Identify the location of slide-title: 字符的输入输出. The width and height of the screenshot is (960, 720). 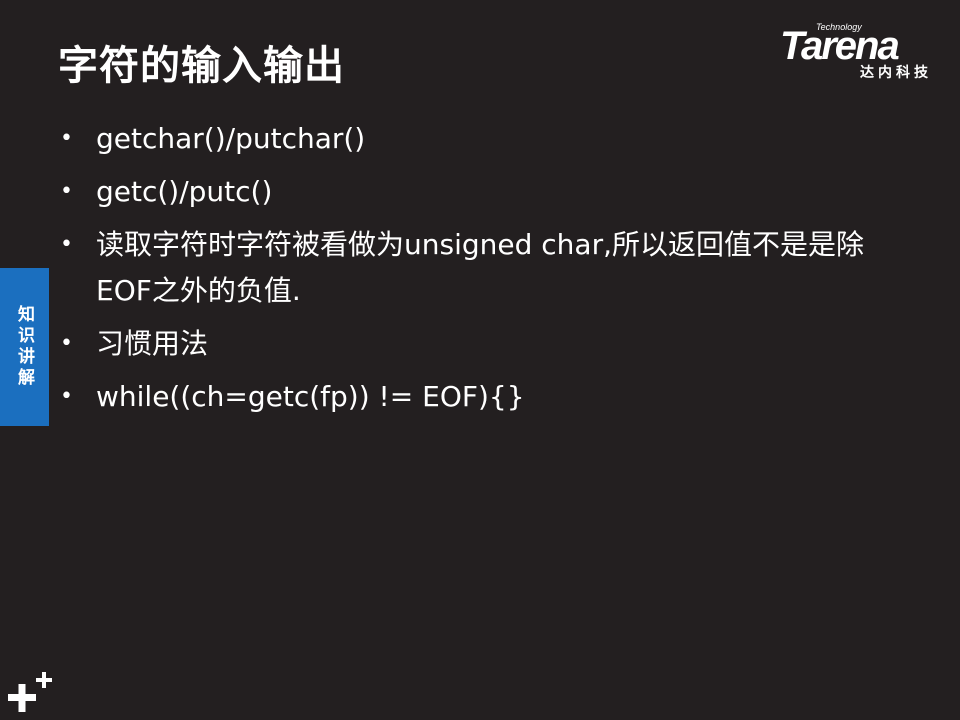
(201, 66).